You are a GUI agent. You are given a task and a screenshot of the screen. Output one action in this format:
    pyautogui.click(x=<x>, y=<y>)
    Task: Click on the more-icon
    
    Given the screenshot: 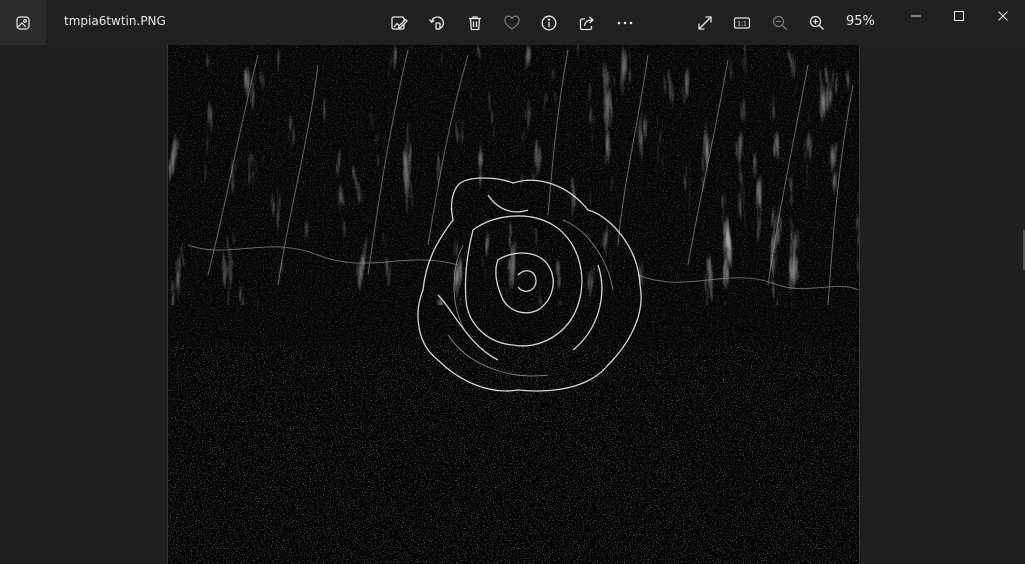 What is the action you would take?
    pyautogui.click(x=625, y=23)
    